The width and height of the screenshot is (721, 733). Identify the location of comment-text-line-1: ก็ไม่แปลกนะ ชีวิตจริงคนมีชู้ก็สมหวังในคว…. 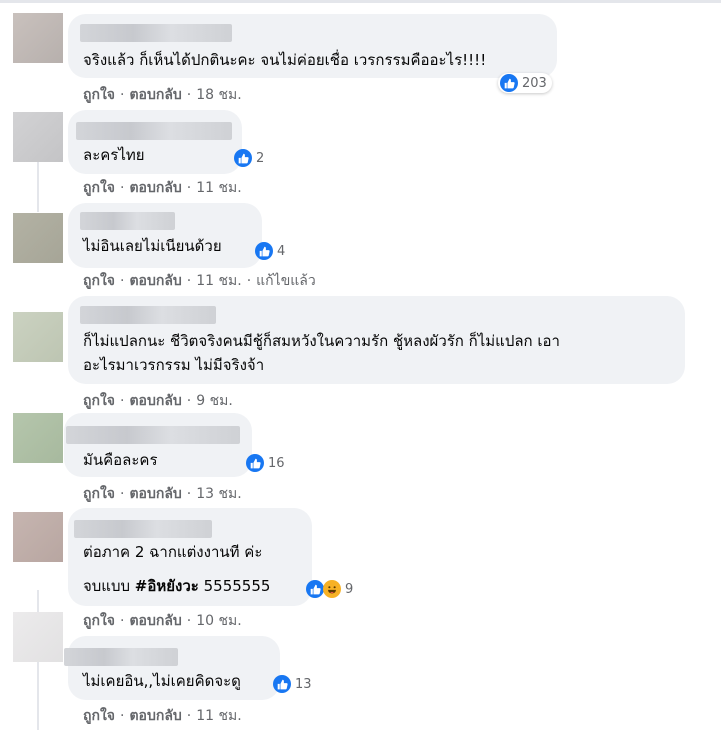
(321, 341).